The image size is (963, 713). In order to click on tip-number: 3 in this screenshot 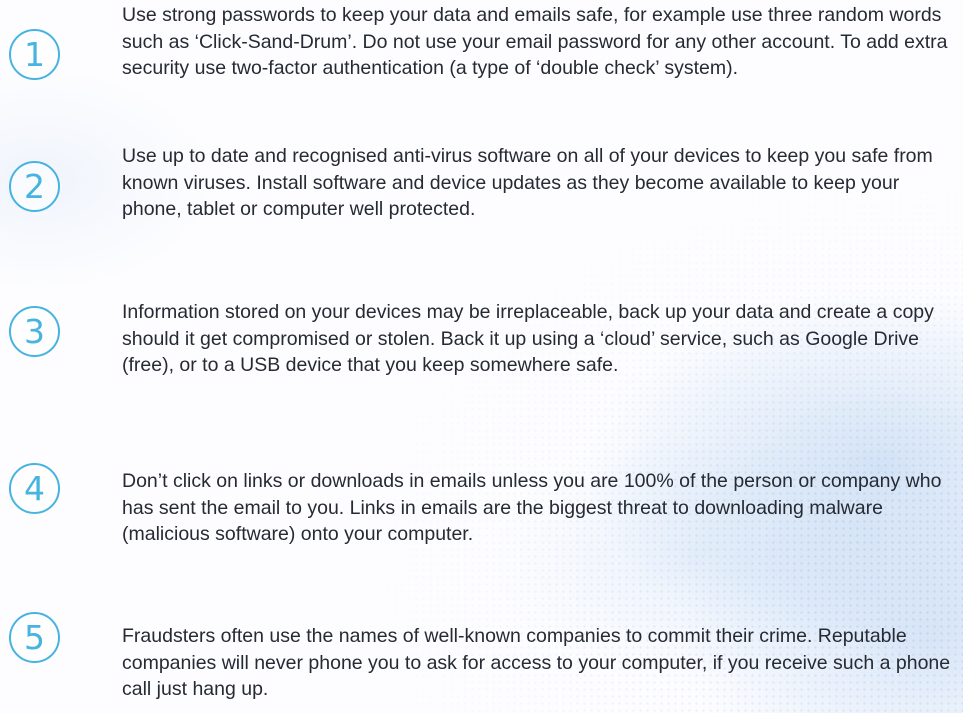, I will do `click(34, 331)`.